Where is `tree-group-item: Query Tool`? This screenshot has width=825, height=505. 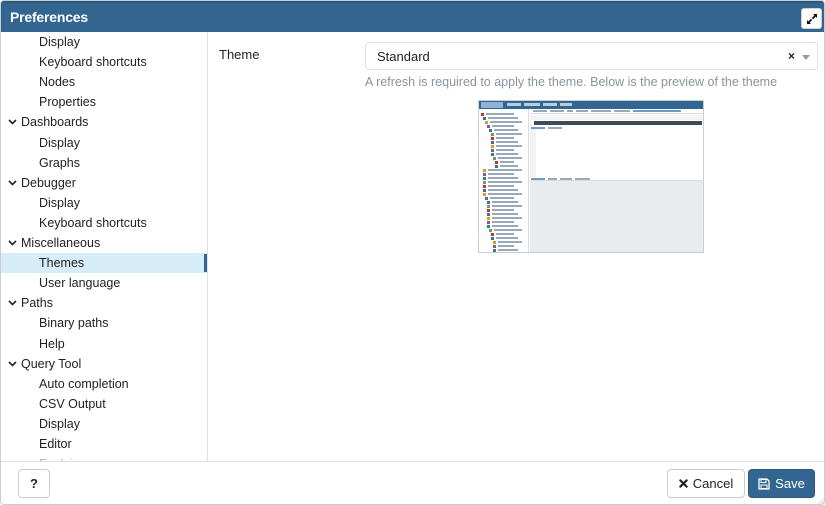 tree-group-item: Query Tool is located at coordinates (104, 364).